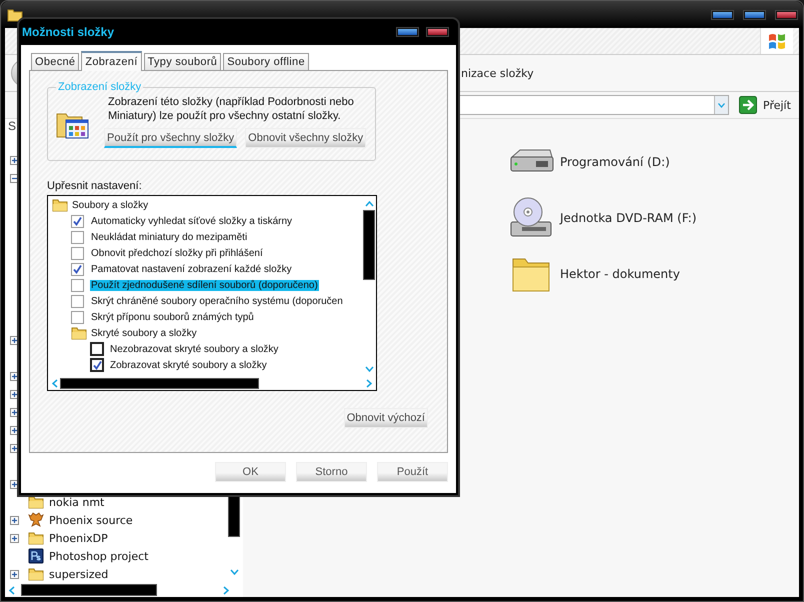 The image size is (804, 602). I want to click on chevron-up-icon, so click(369, 204).